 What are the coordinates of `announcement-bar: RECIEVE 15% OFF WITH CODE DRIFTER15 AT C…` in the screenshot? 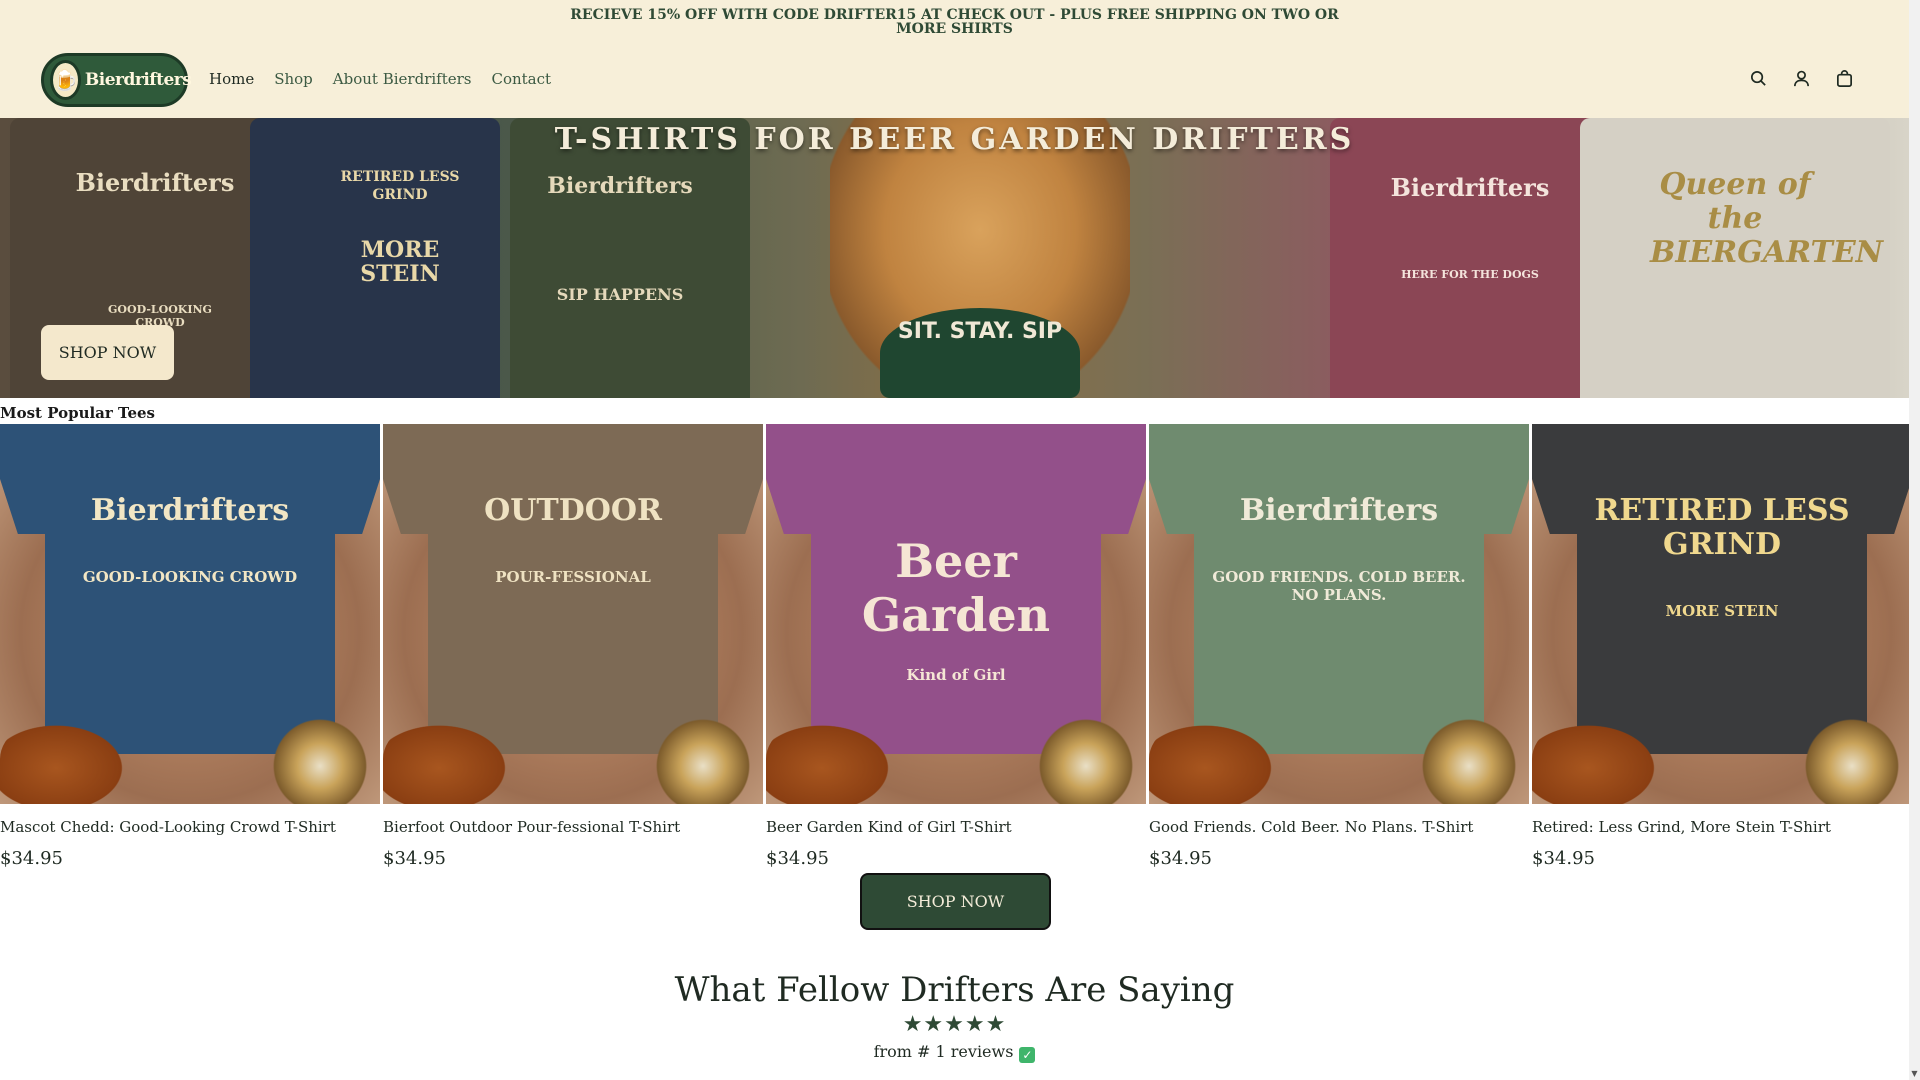 It's located at (954, 22).